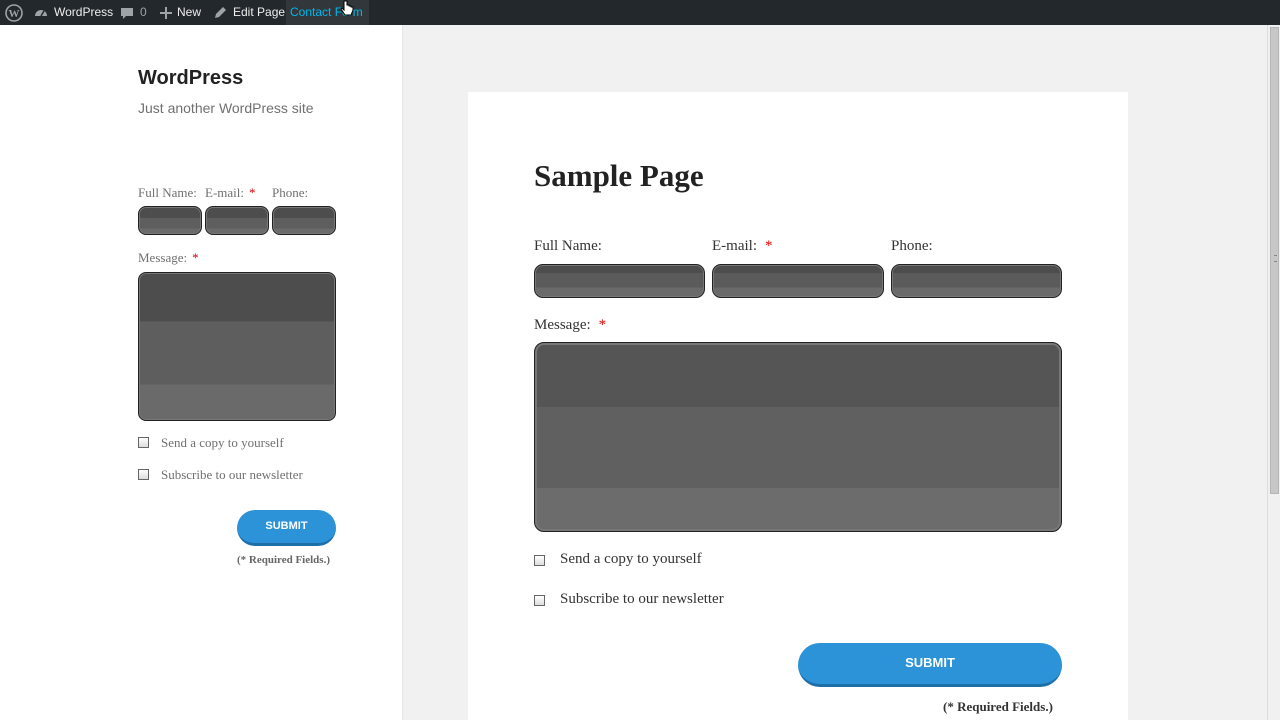 Image resolution: width=1280 pixels, height=720 pixels. What do you see at coordinates (143, 442) in the screenshot?
I see `widget-copy-checkbox` at bounding box center [143, 442].